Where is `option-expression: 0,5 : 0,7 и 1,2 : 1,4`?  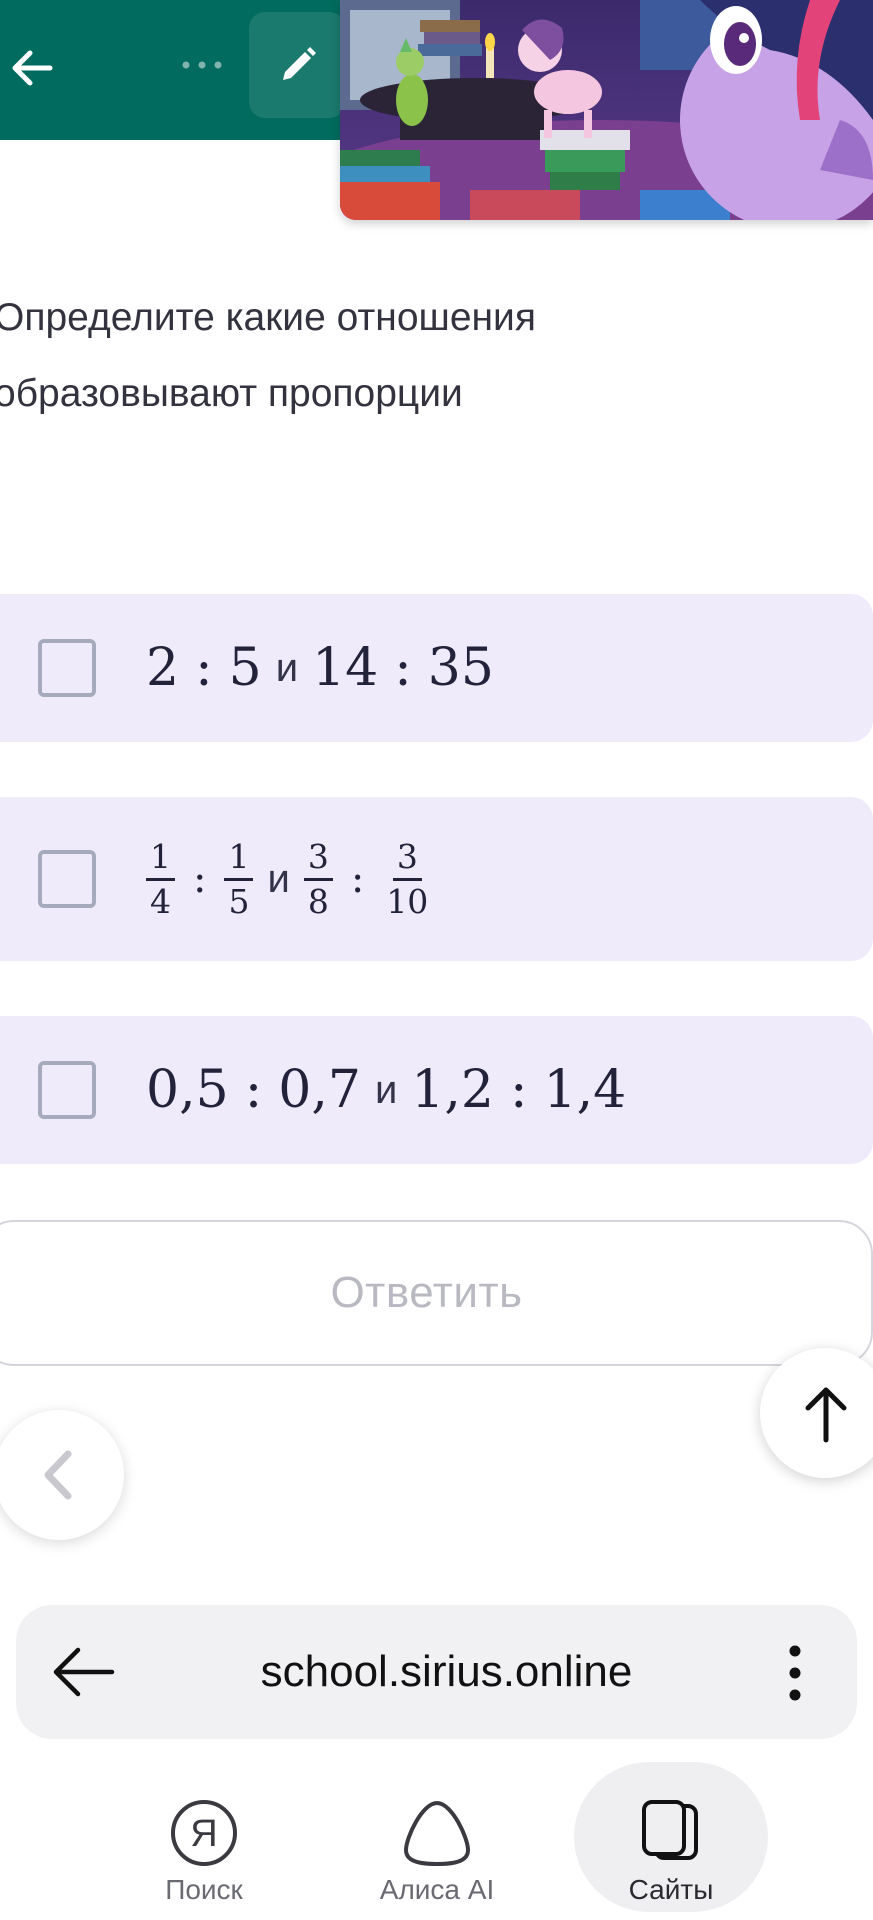
option-expression: 0,5 : 0,7 и 1,2 : 1,4 is located at coordinates (386, 1090).